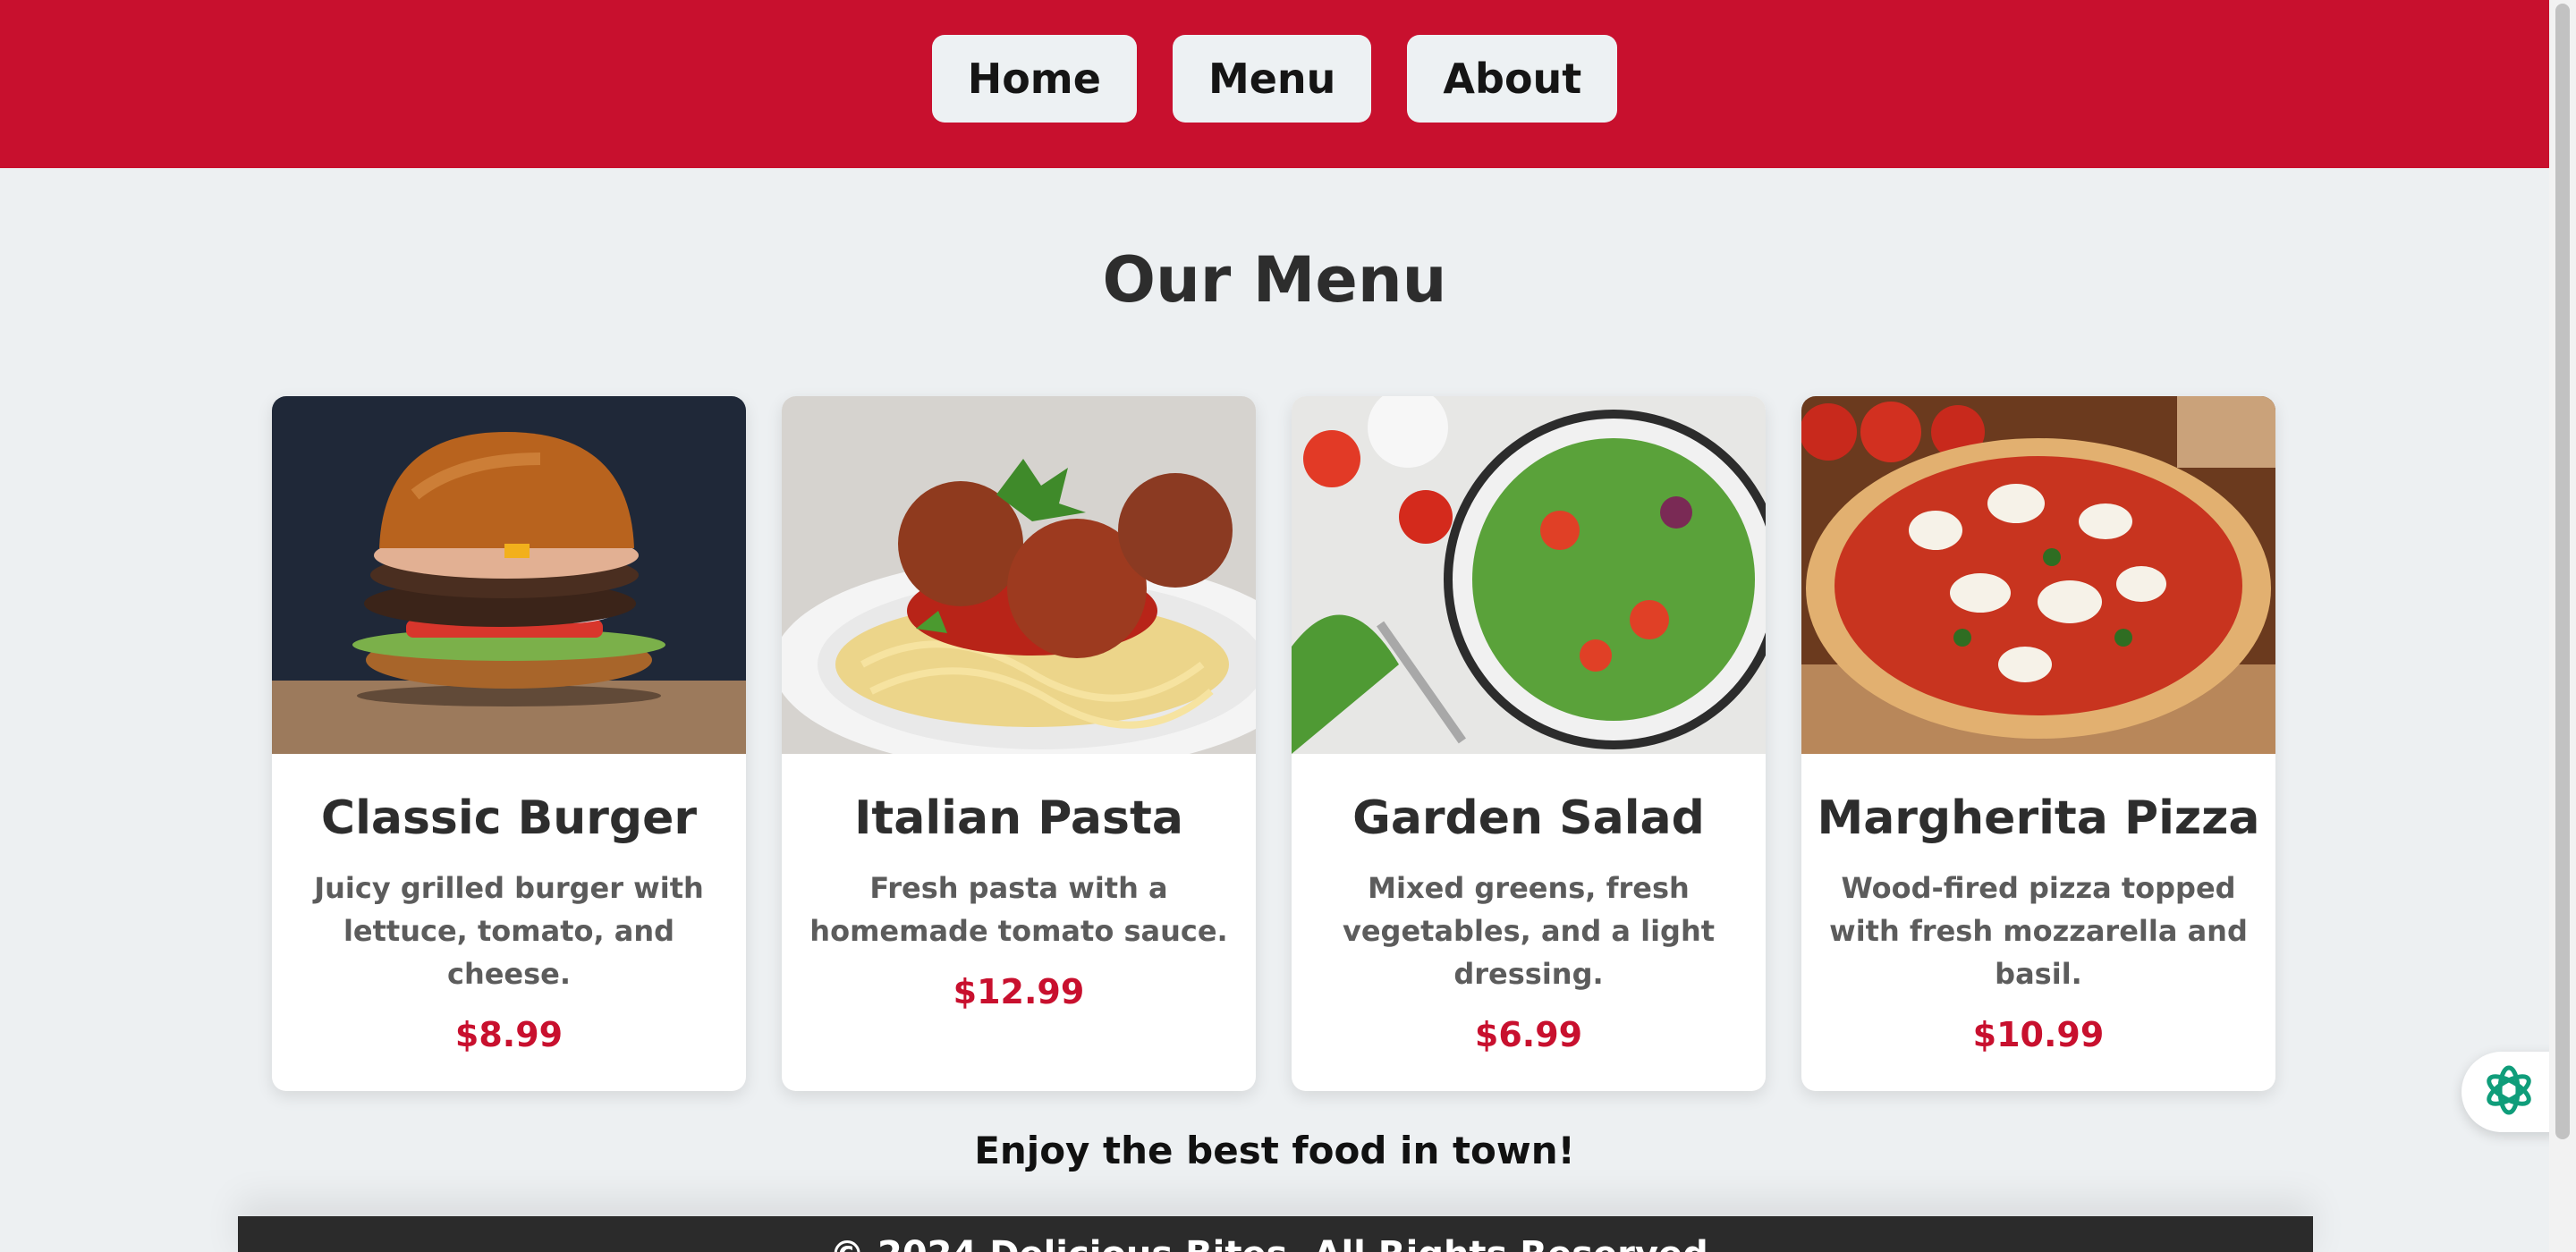 The width and height of the screenshot is (2576, 1252). Describe the element at coordinates (1034, 79) in the screenshot. I see `nav-home-button: Home` at that location.